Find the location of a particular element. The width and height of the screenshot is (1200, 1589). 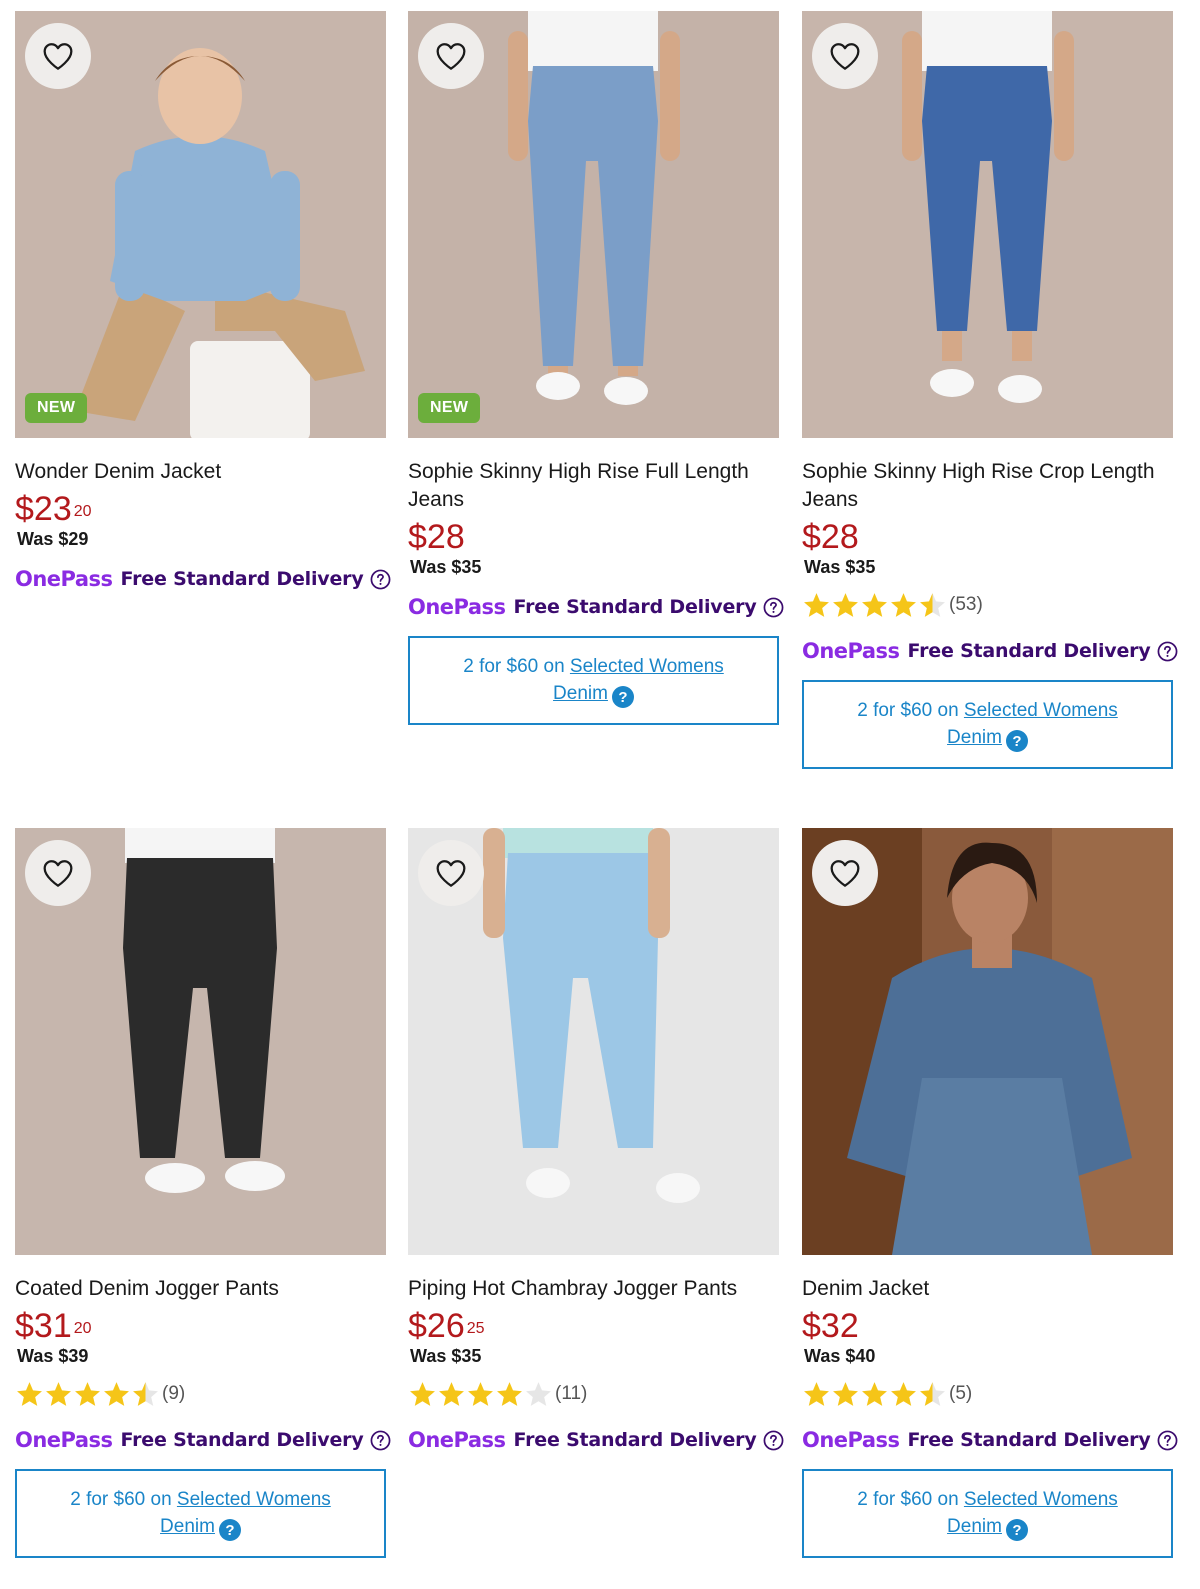

review-count: (9) is located at coordinates (173, 1394).